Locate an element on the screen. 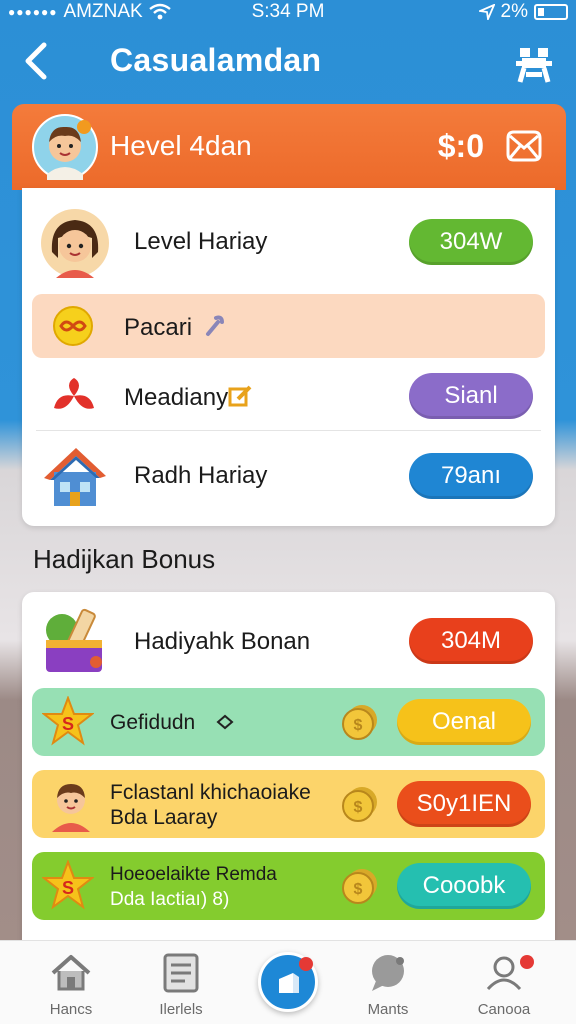 Image resolution: width=576 pixels, height=1024 pixels. list-item-label: Meadiany is located at coordinates (176, 397).